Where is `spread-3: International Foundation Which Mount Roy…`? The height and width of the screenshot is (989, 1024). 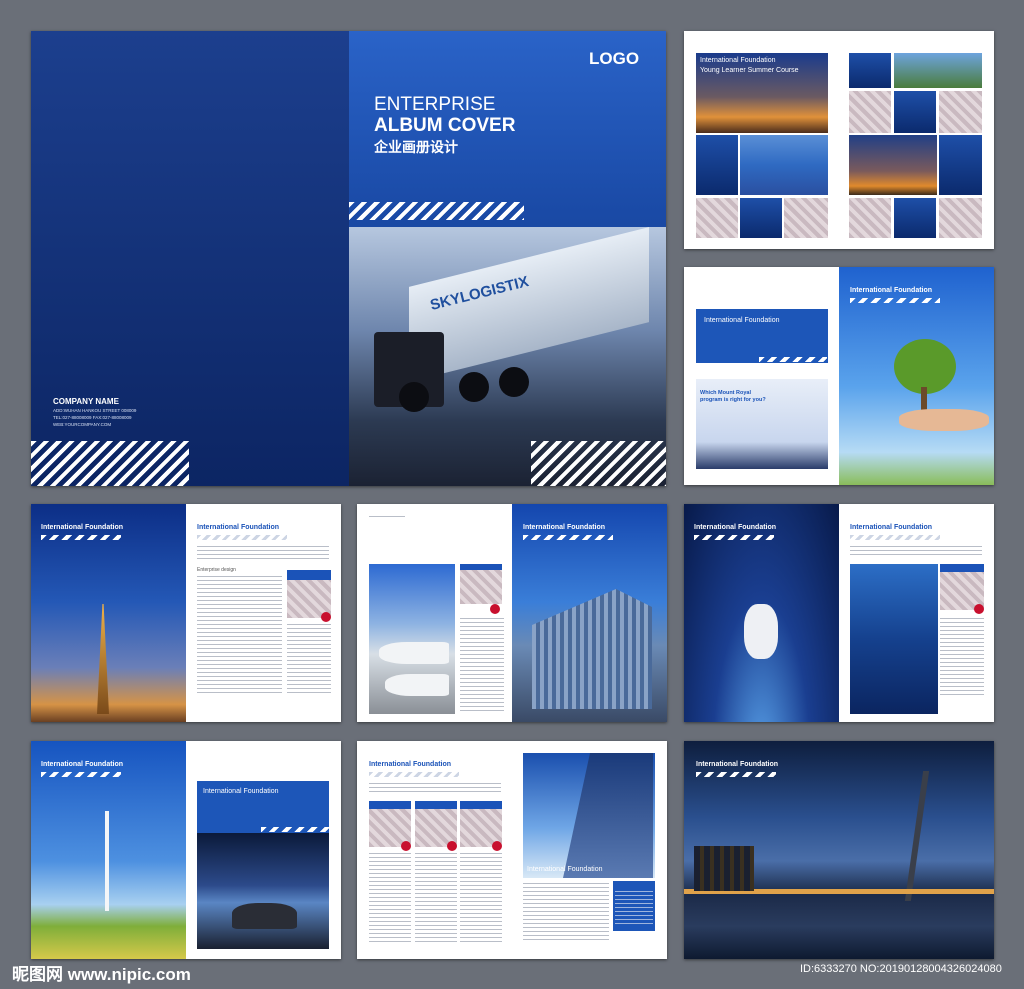
spread-3: International Foundation Which Mount Roy… is located at coordinates (839, 376).